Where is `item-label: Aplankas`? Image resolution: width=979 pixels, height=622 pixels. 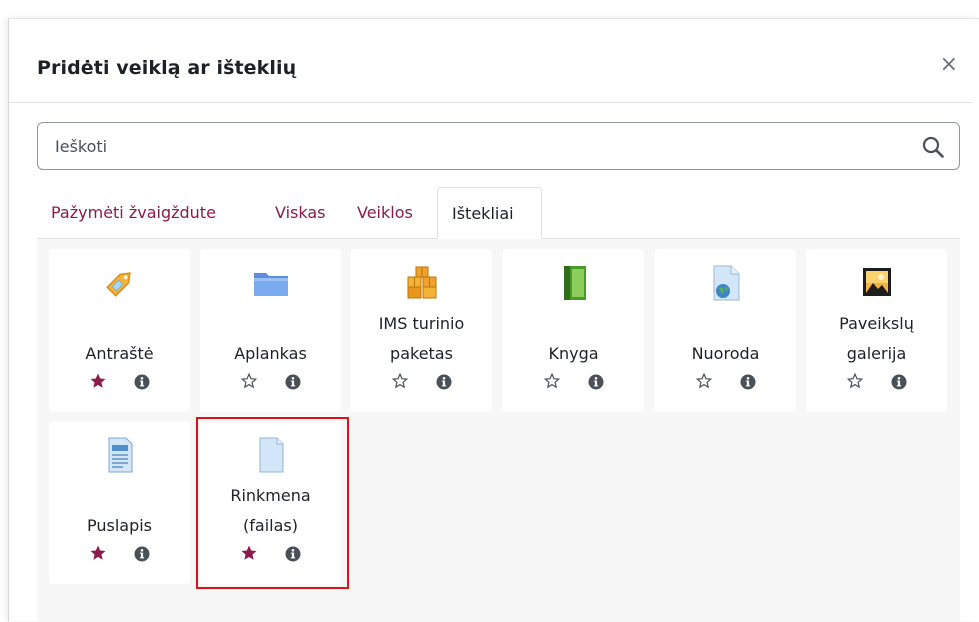
item-label: Aplankas is located at coordinates (270, 353).